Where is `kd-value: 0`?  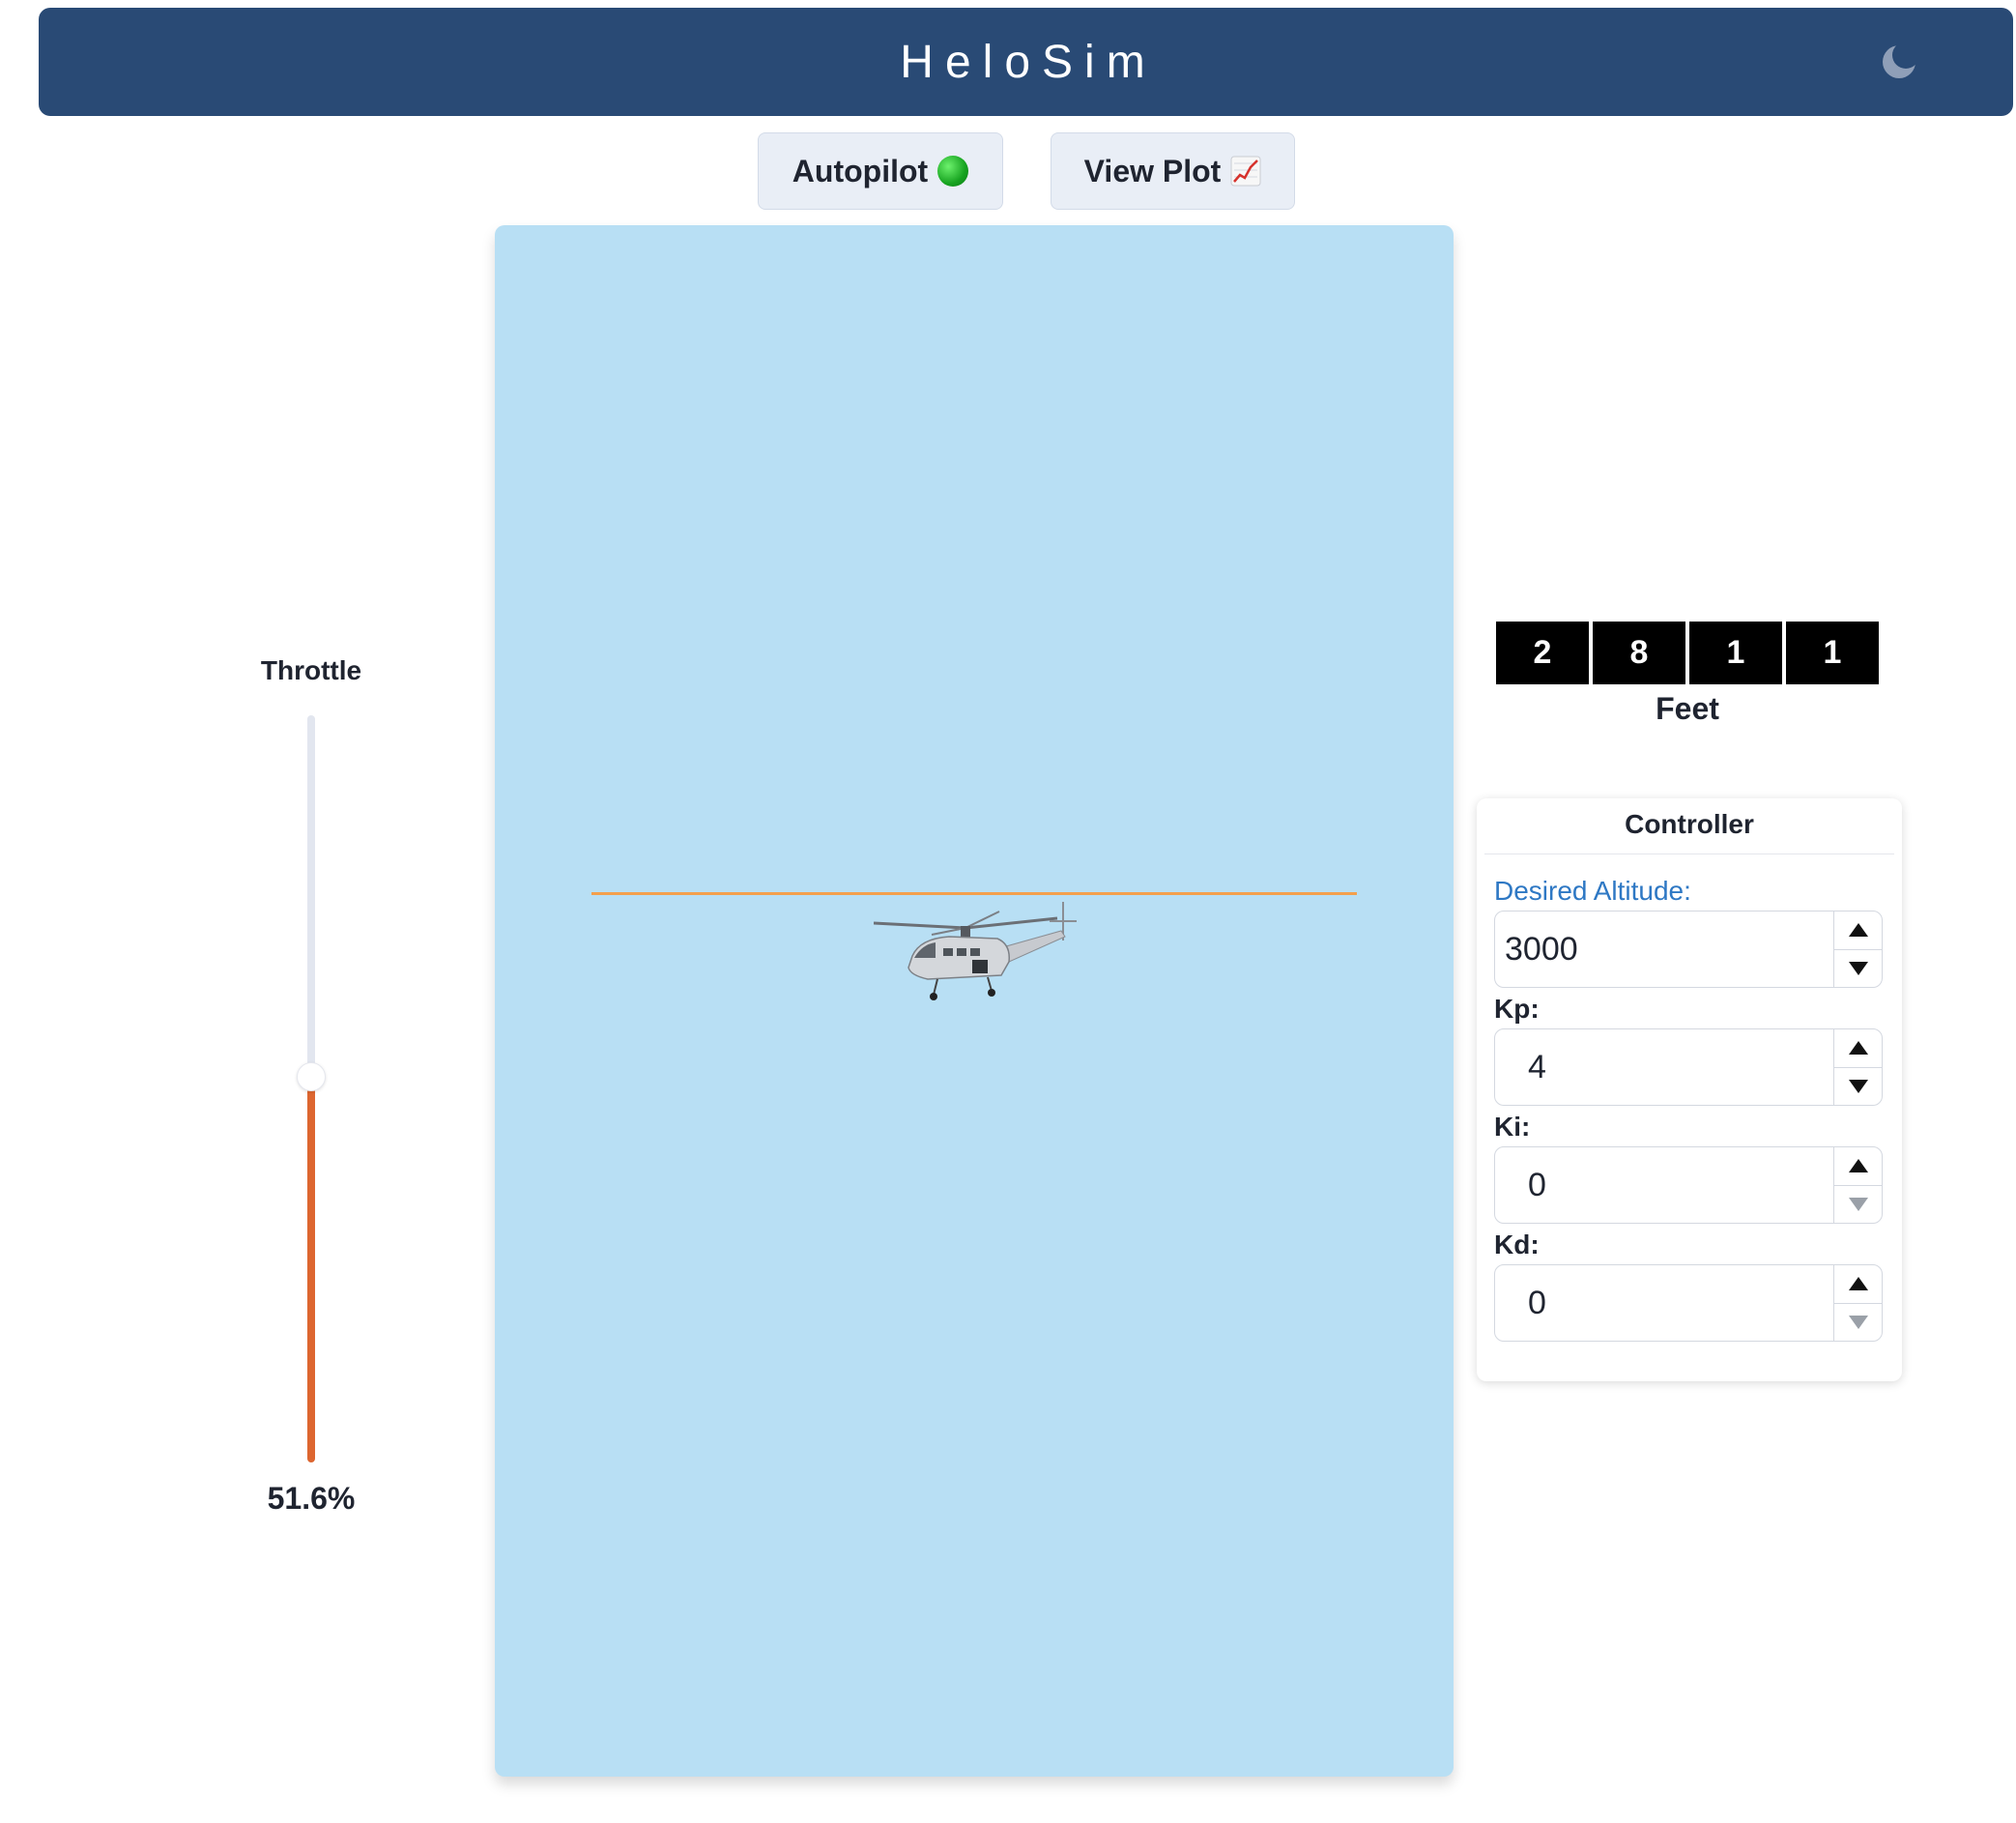
kd-value: 0 is located at coordinates (1664, 1303).